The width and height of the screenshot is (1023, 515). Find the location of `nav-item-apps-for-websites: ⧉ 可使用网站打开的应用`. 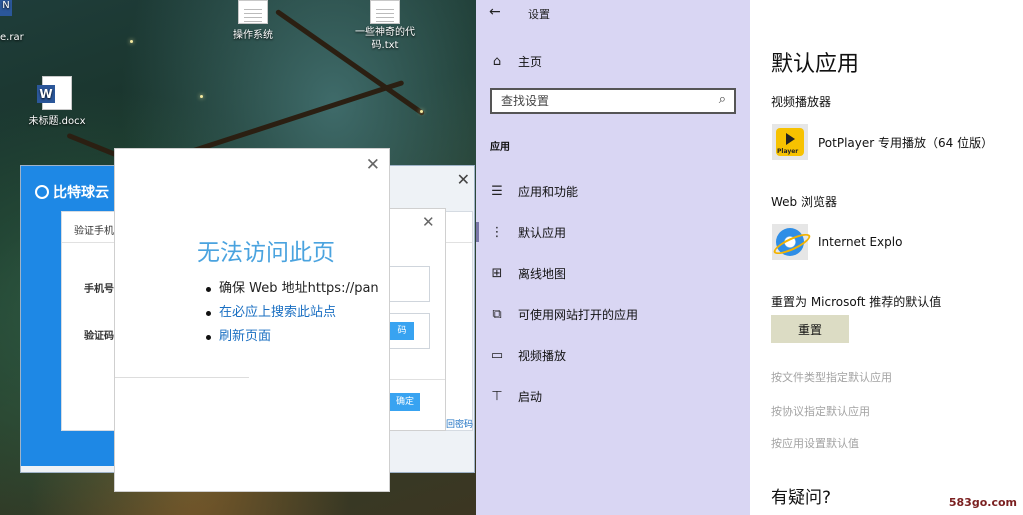

nav-item-apps-for-websites: ⧉ 可使用网站打开的应用 is located at coordinates (564, 314).